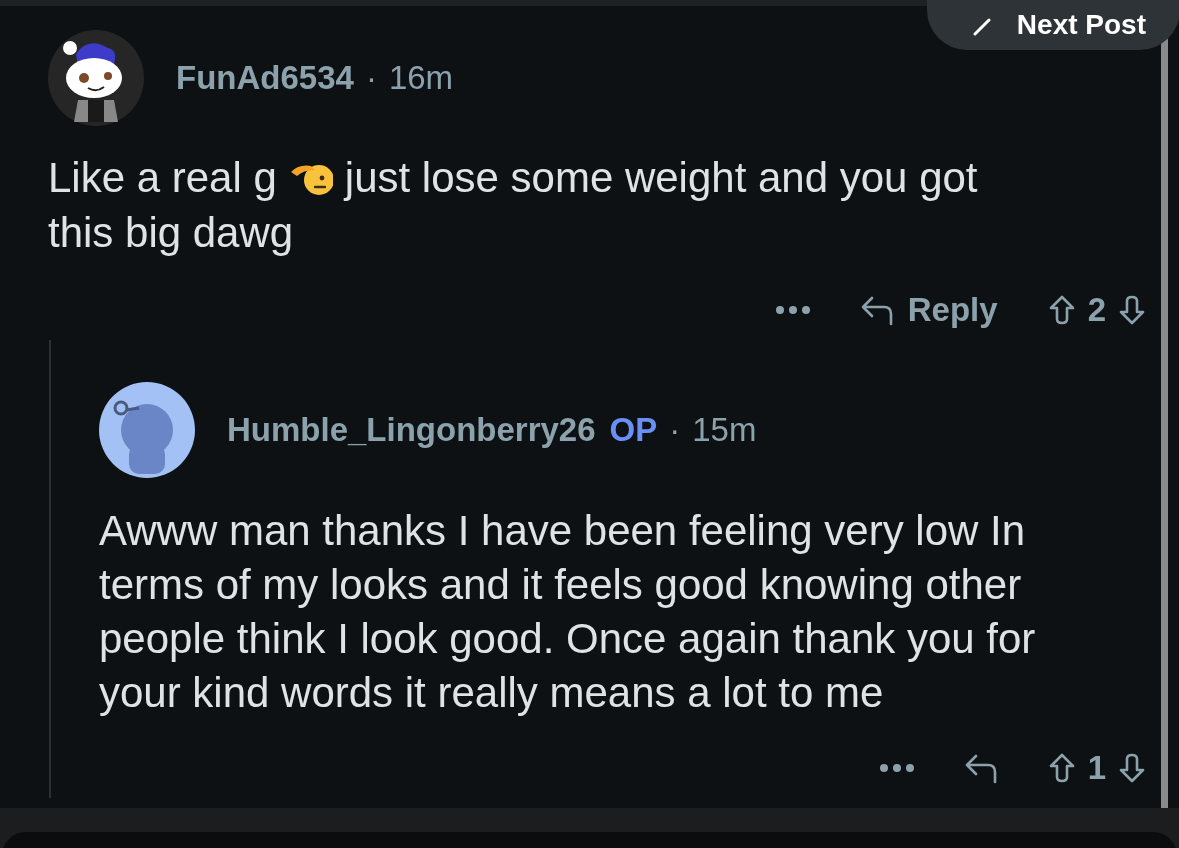 Image resolution: width=1179 pixels, height=848 pixels. Describe the element at coordinates (633, 430) in the screenshot. I see `op-label: OP` at that location.